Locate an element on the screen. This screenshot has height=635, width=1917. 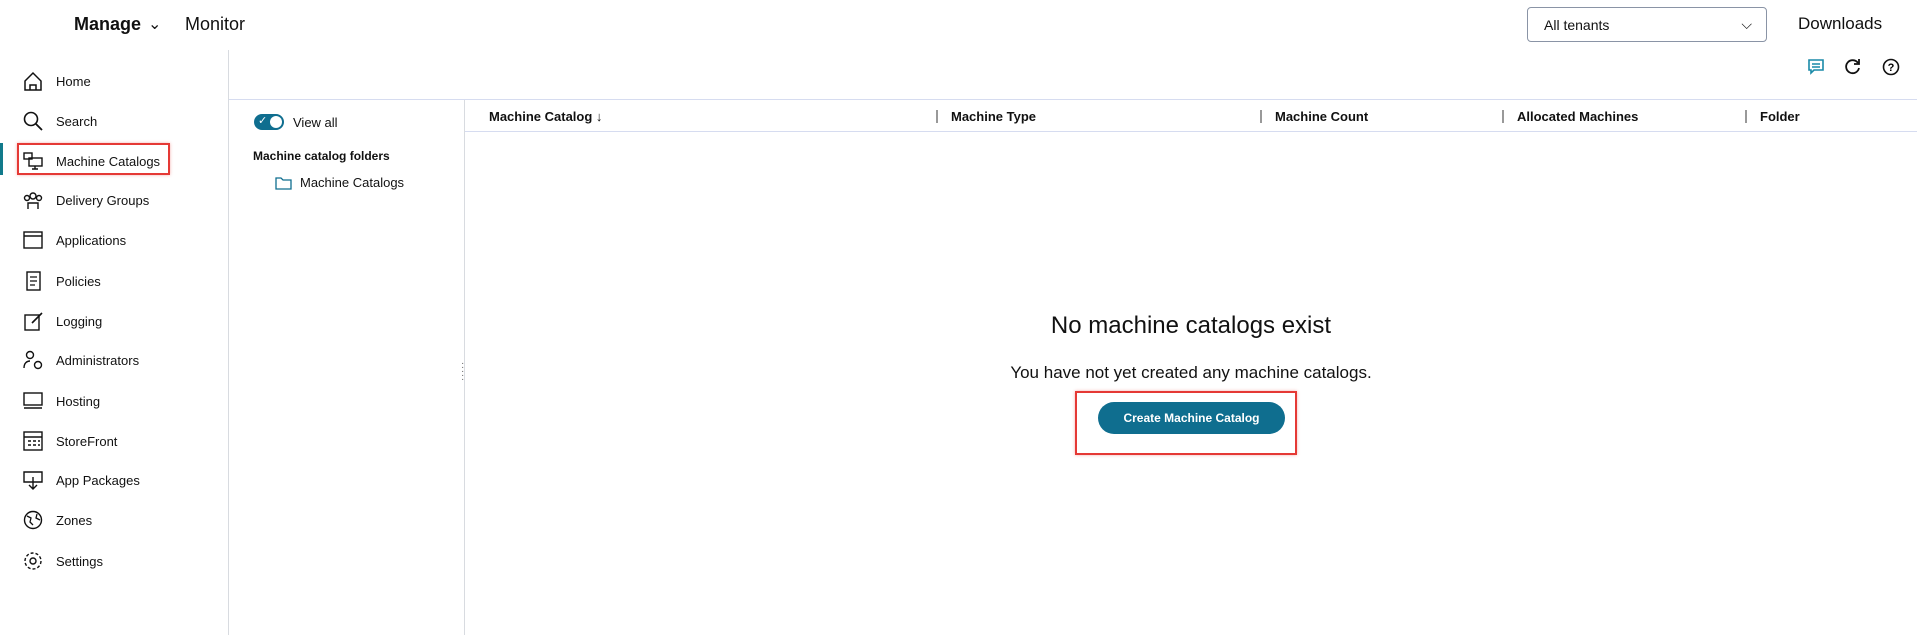
manage-menu: Manage is located at coordinates (107, 24).